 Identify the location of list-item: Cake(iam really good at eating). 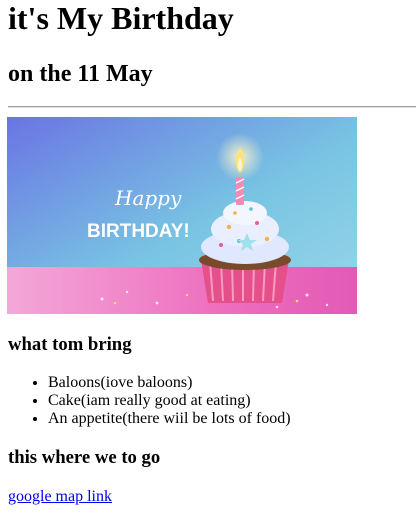
(169, 401).